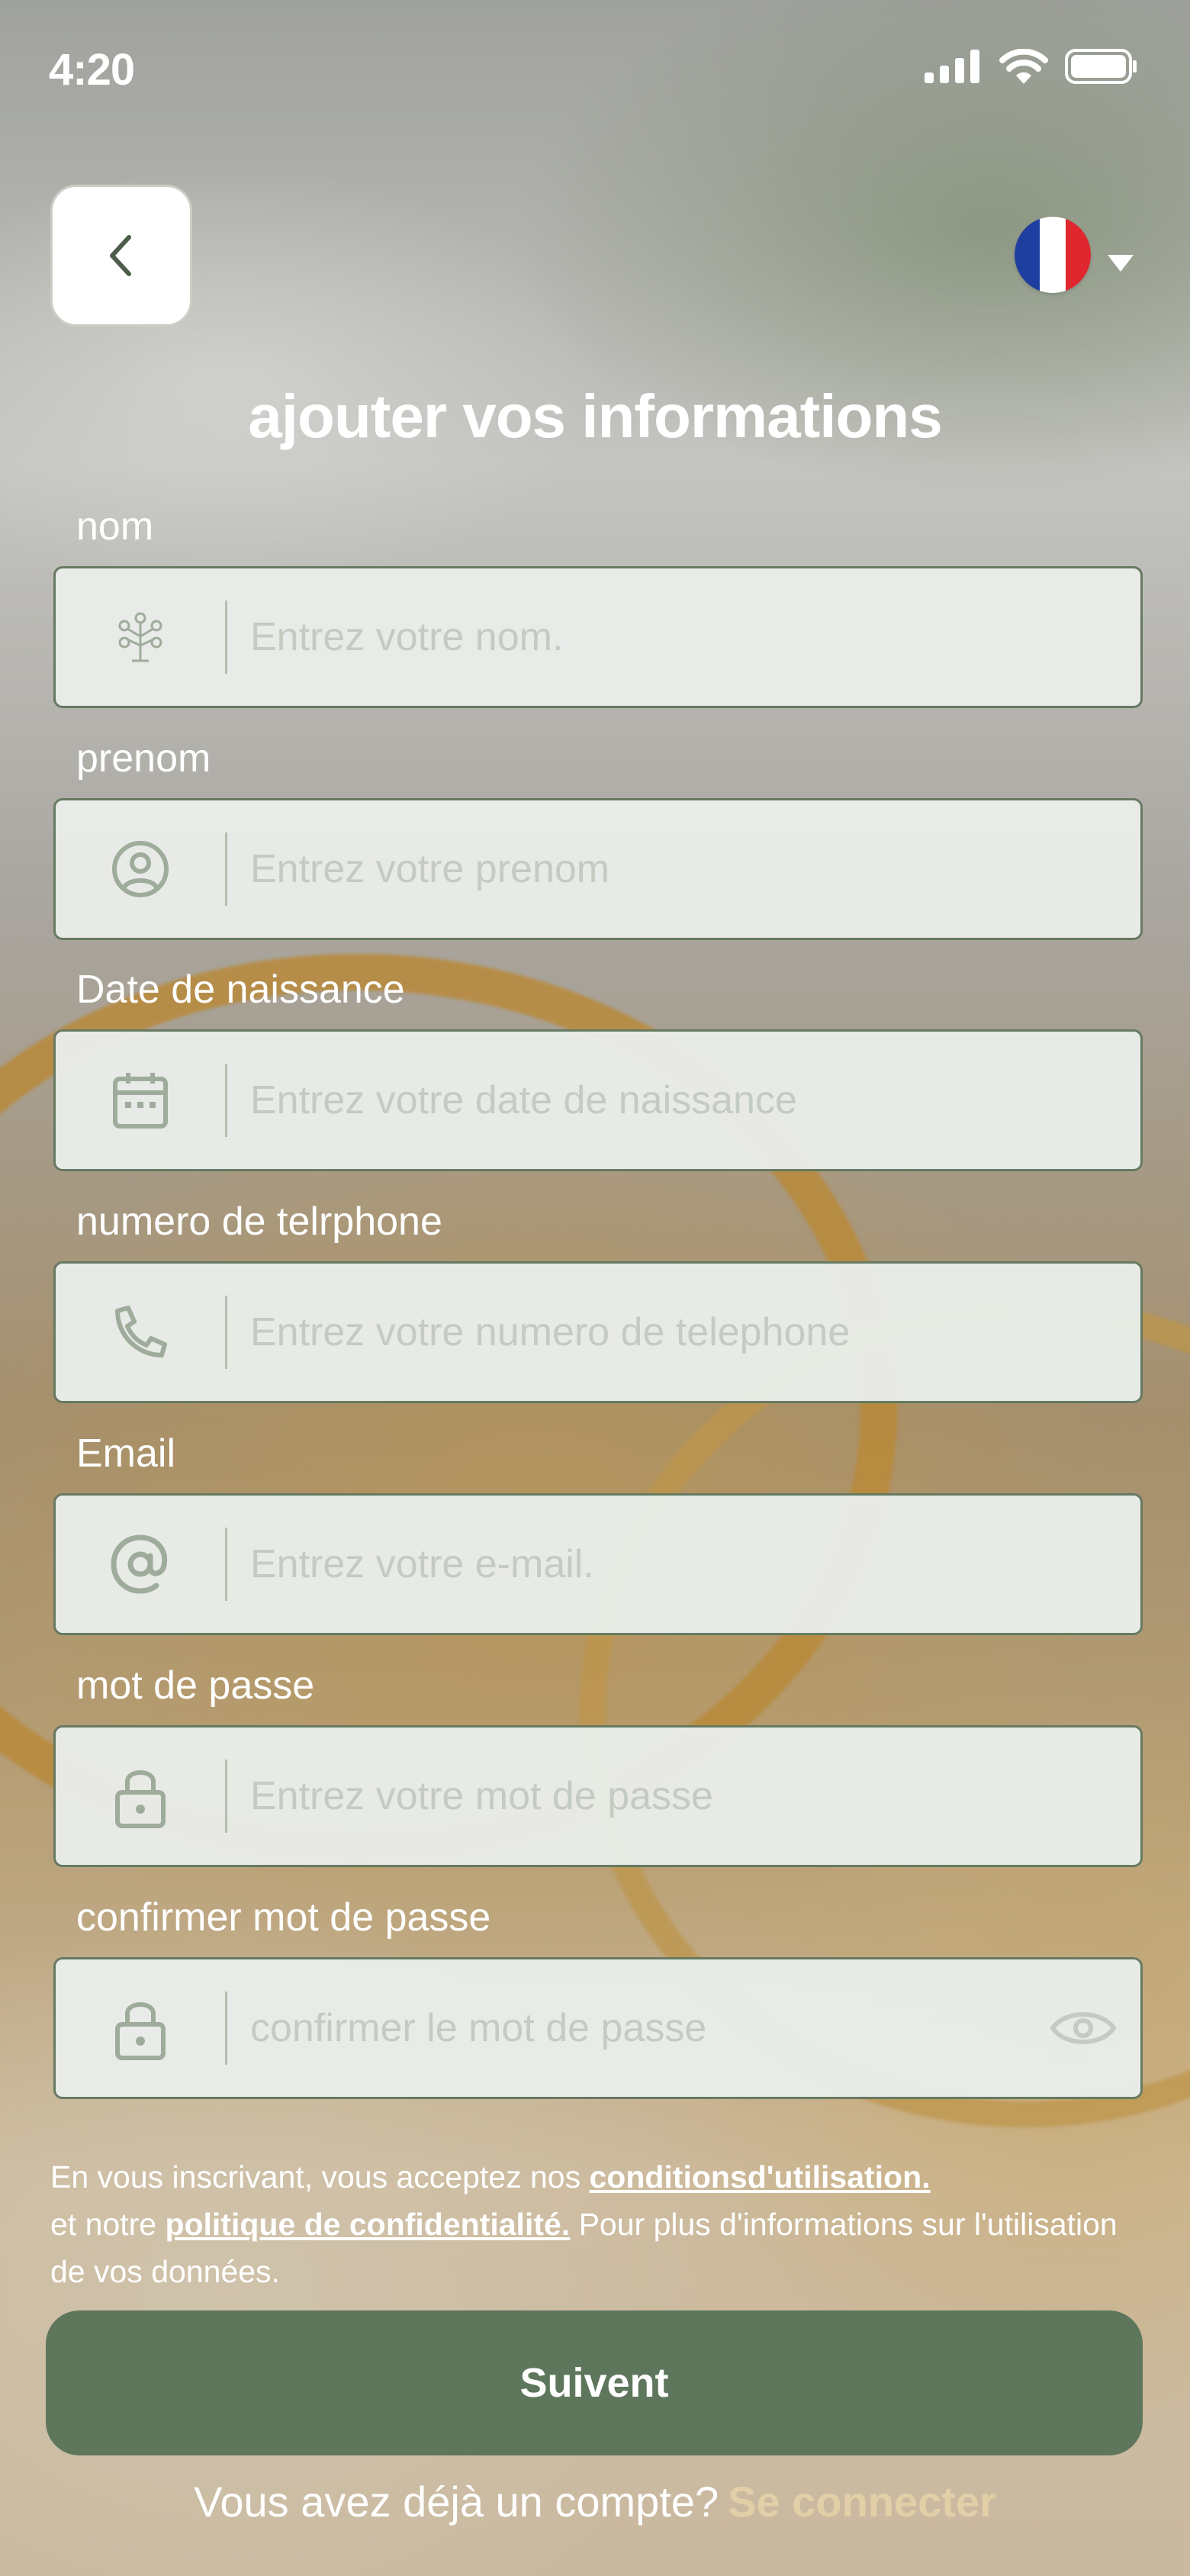 This screenshot has height=2576, width=1190. I want to click on login-prompt-text: Vous avez déjà un compte?, so click(456, 2502).